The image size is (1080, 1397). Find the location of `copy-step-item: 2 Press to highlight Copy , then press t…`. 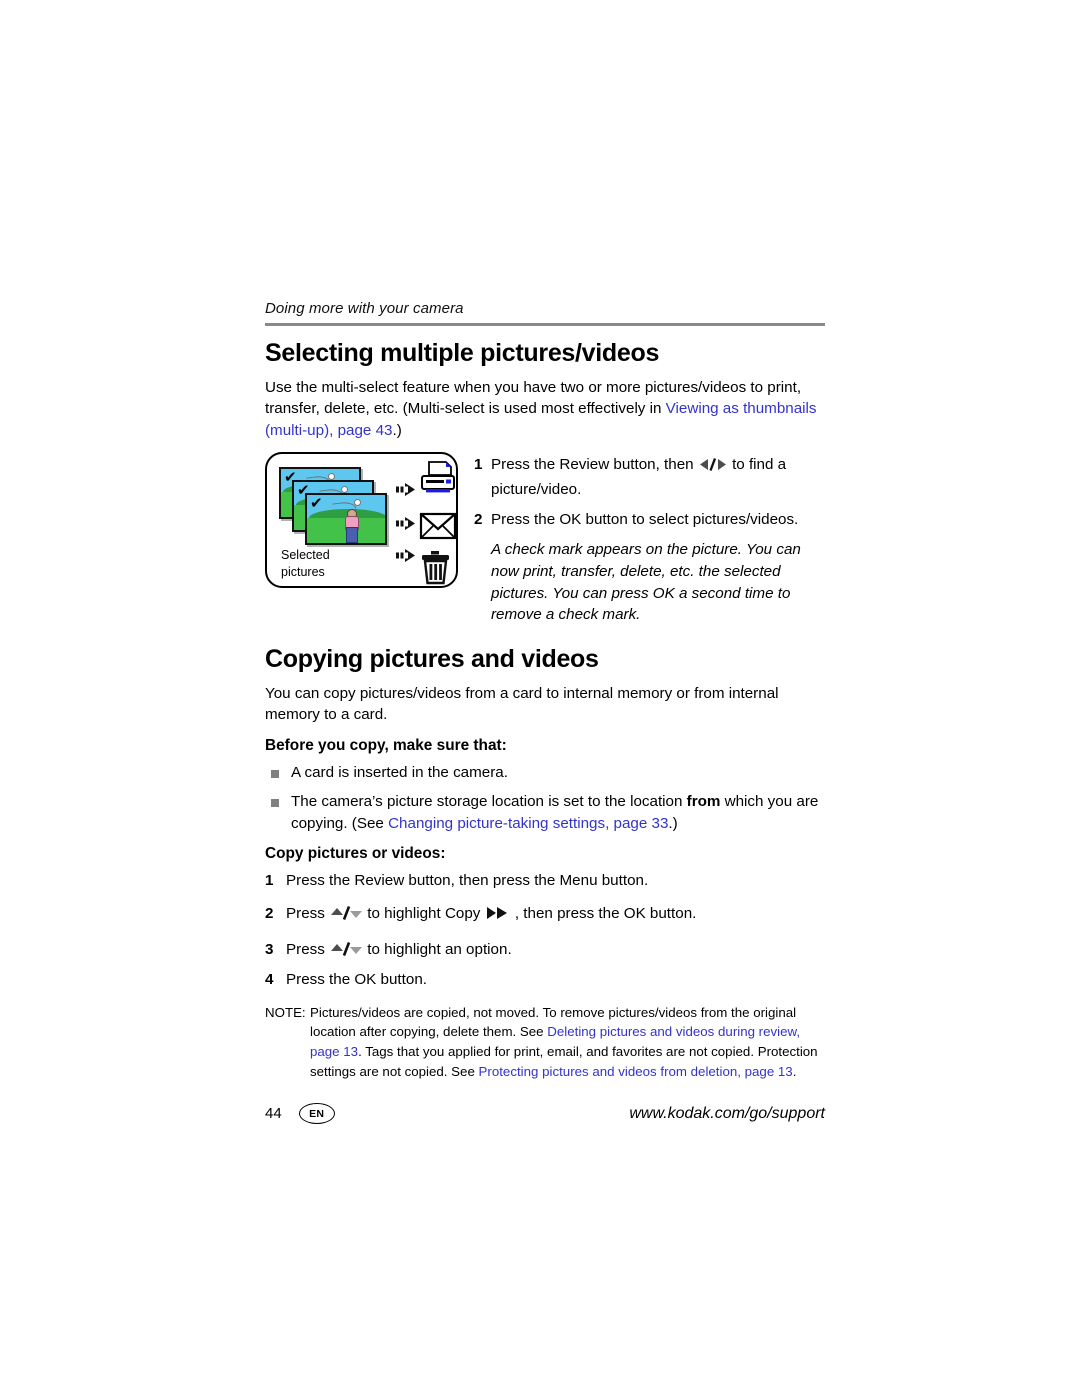

copy-step-item: 2 Press to highlight Copy , then press t… is located at coordinates (545, 915).